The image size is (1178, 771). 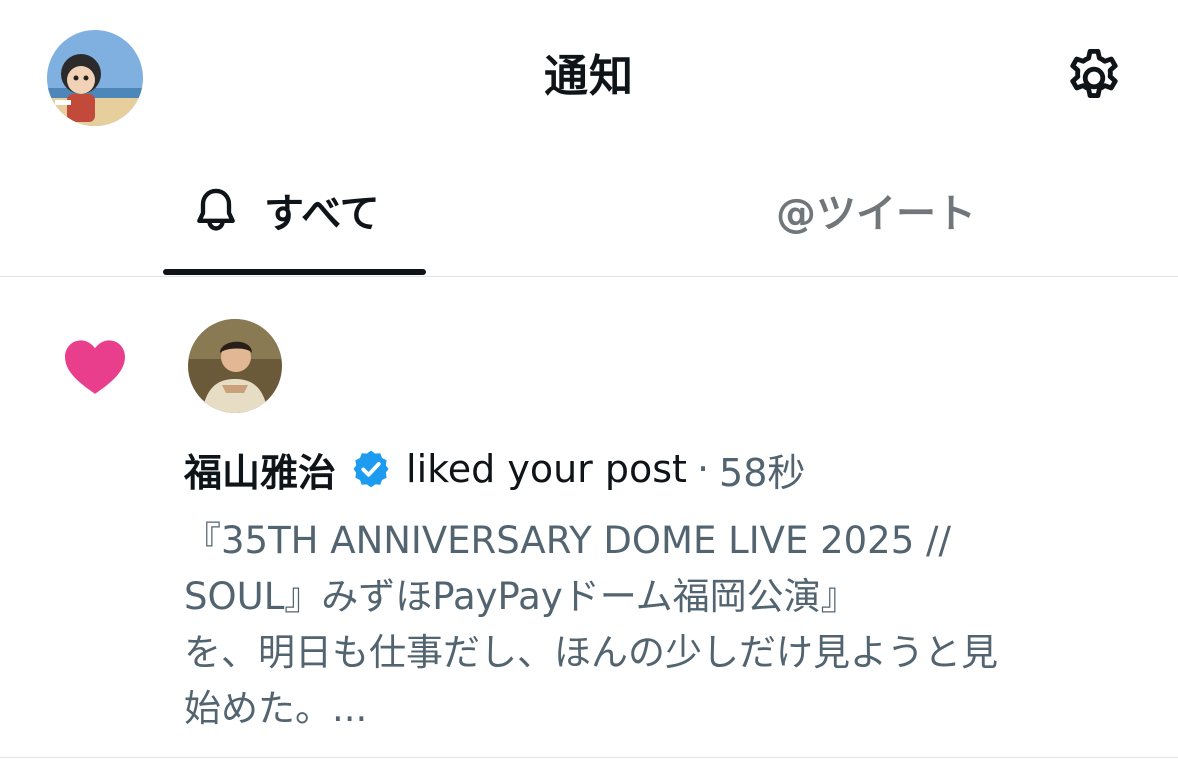 What do you see at coordinates (294, 272) in the screenshot?
I see `active-tab-indicator` at bounding box center [294, 272].